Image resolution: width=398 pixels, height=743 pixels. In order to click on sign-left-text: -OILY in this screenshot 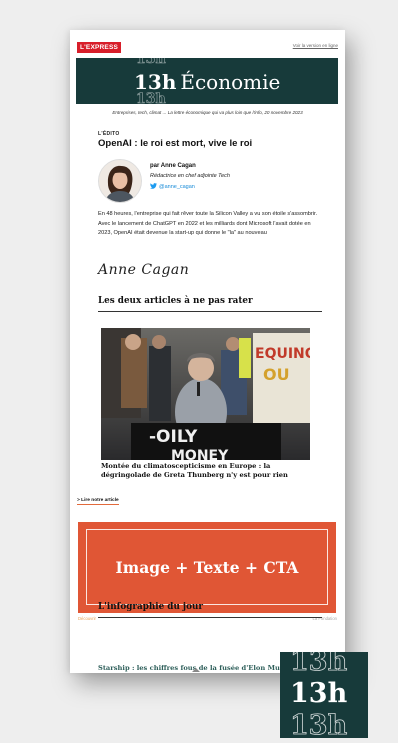, I will do `click(173, 437)`.